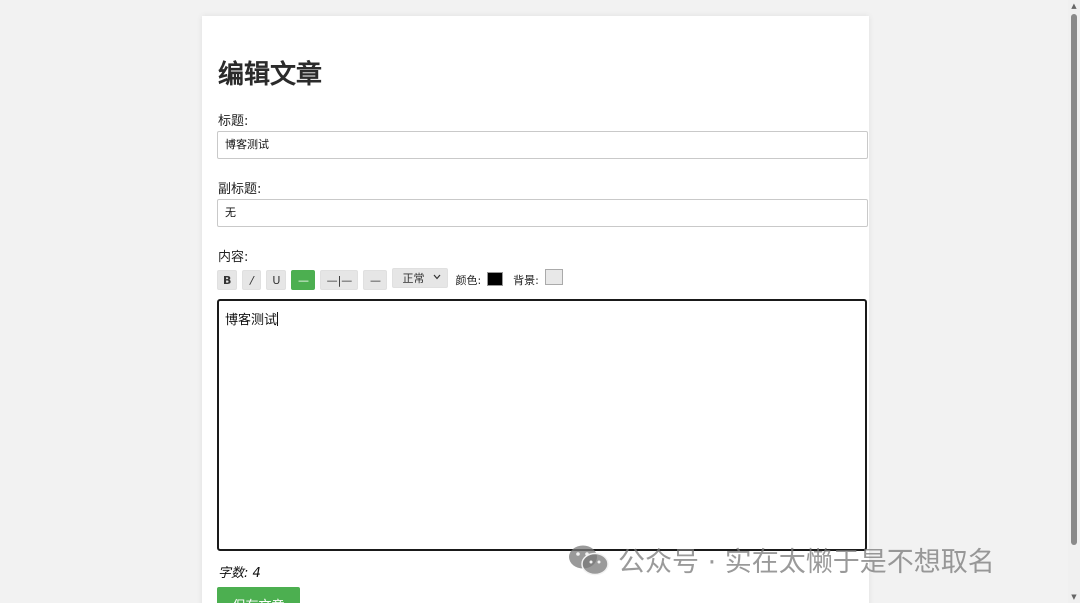  What do you see at coordinates (806, 562) in the screenshot?
I see `watermark-text: 公众号 · 实在太懒于是不想取名` at bounding box center [806, 562].